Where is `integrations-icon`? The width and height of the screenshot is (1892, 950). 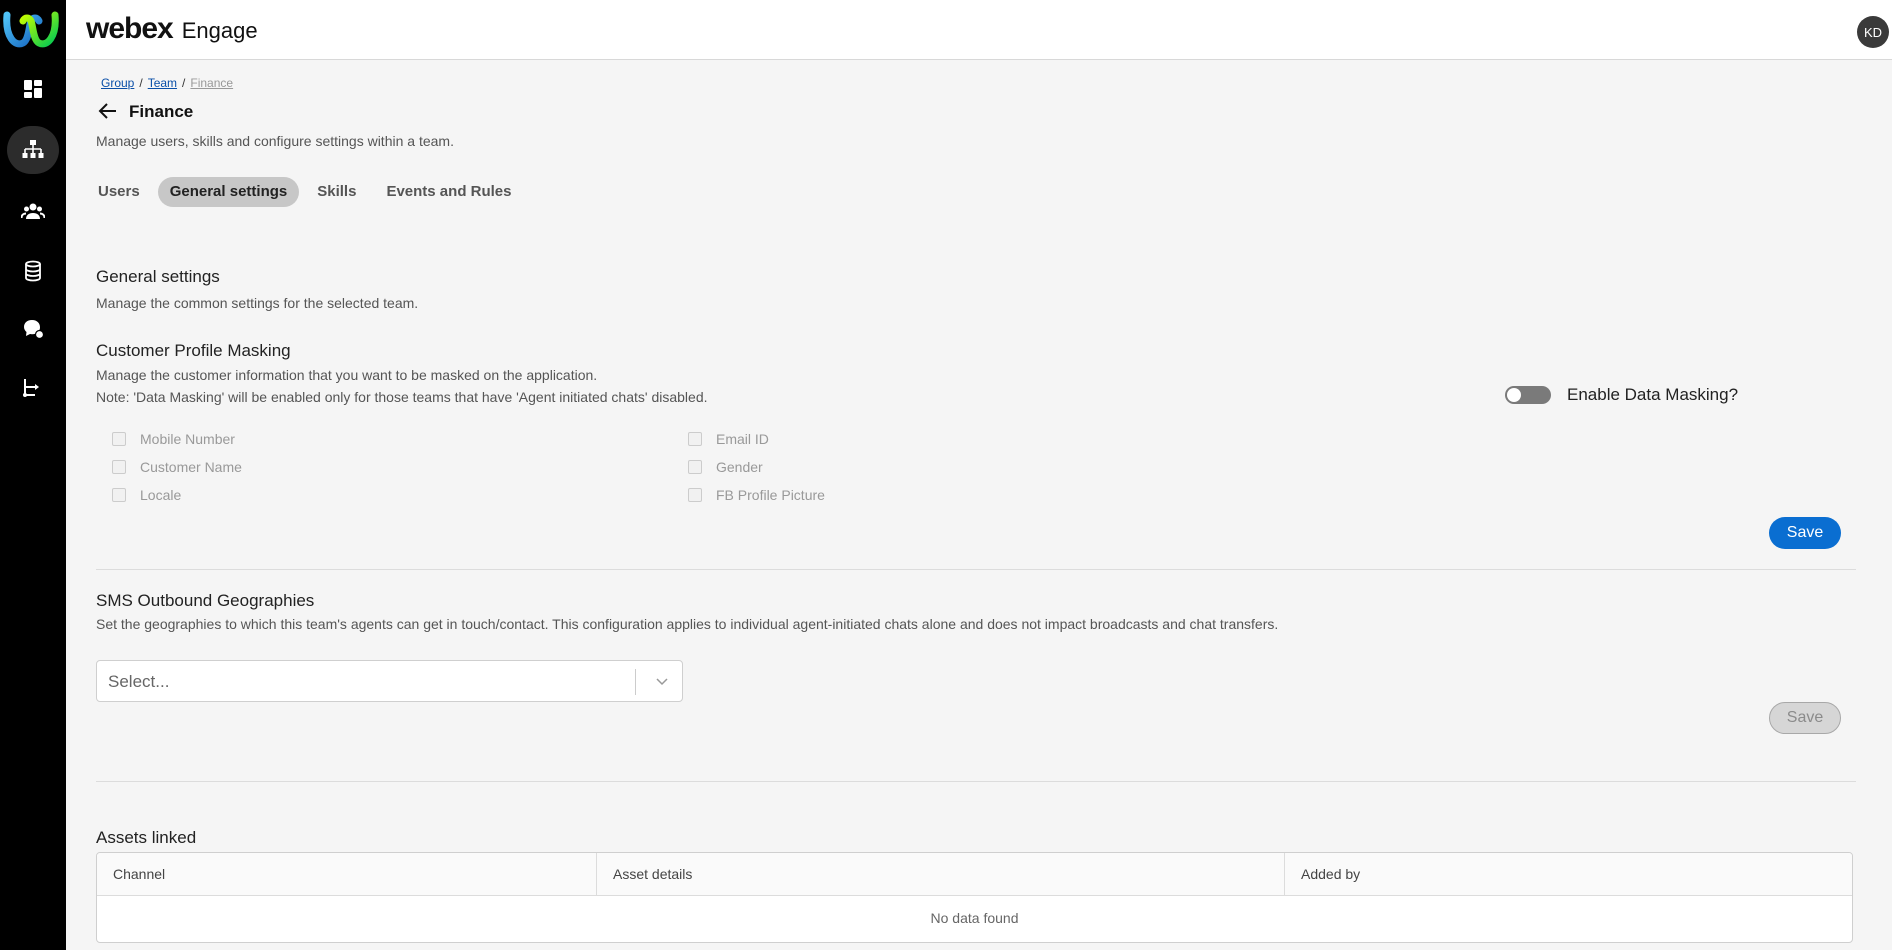
integrations-icon is located at coordinates (31, 388).